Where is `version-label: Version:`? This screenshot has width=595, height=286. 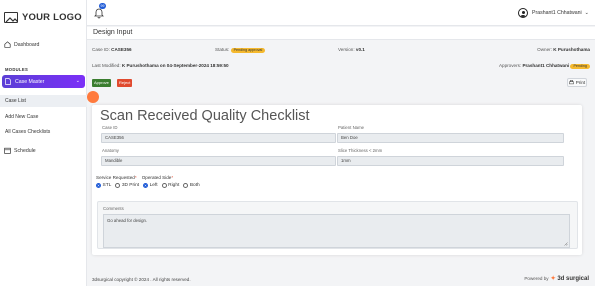 version-label: Version: is located at coordinates (346, 49).